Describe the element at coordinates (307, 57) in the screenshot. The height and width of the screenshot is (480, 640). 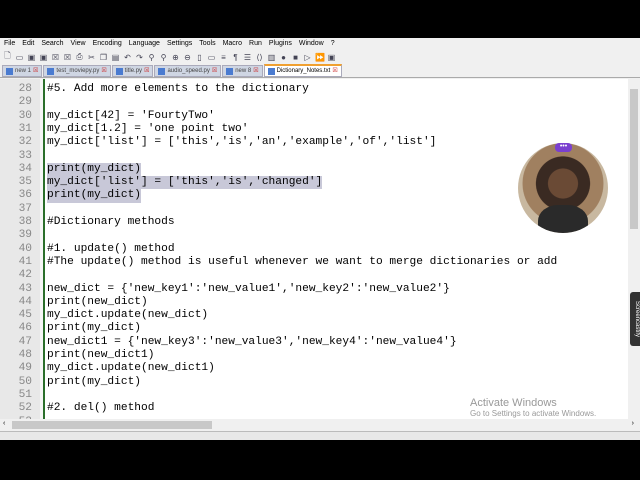
I see `play-icon: ▷` at that location.